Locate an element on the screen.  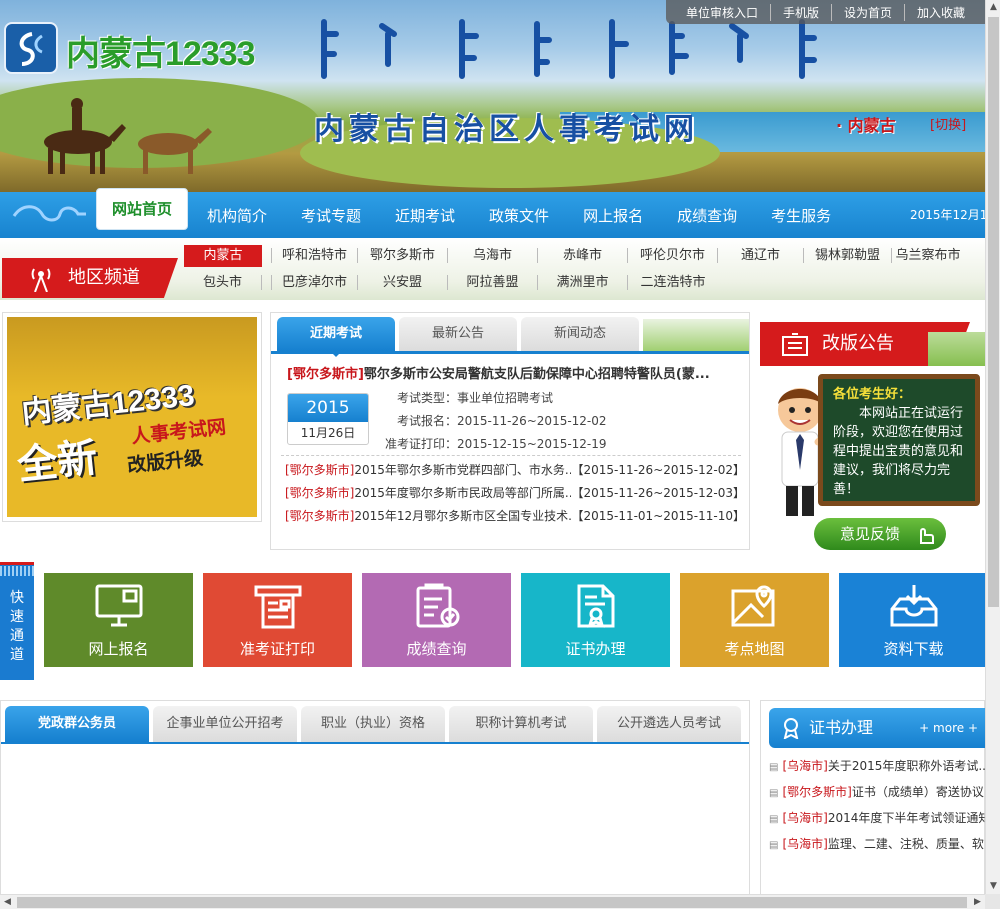
list-item: [乌海市]监理、二建、注税、质量、软 is located at coordinates (877, 844).